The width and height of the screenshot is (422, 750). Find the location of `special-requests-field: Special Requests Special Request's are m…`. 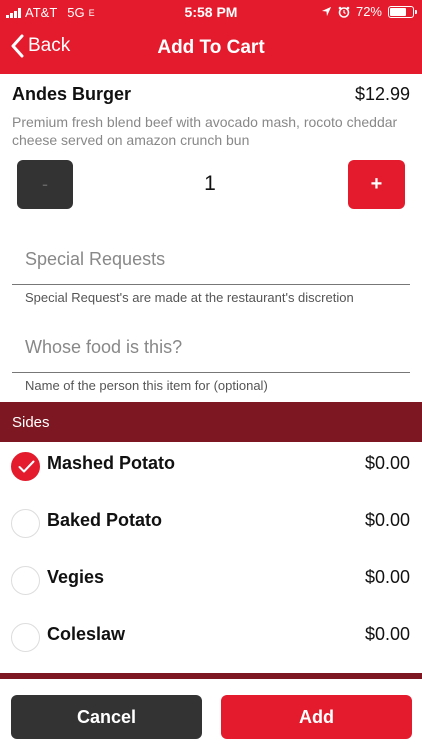

special-requests-field: Special Requests Special Request's are m… is located at coordinates (211, 270).